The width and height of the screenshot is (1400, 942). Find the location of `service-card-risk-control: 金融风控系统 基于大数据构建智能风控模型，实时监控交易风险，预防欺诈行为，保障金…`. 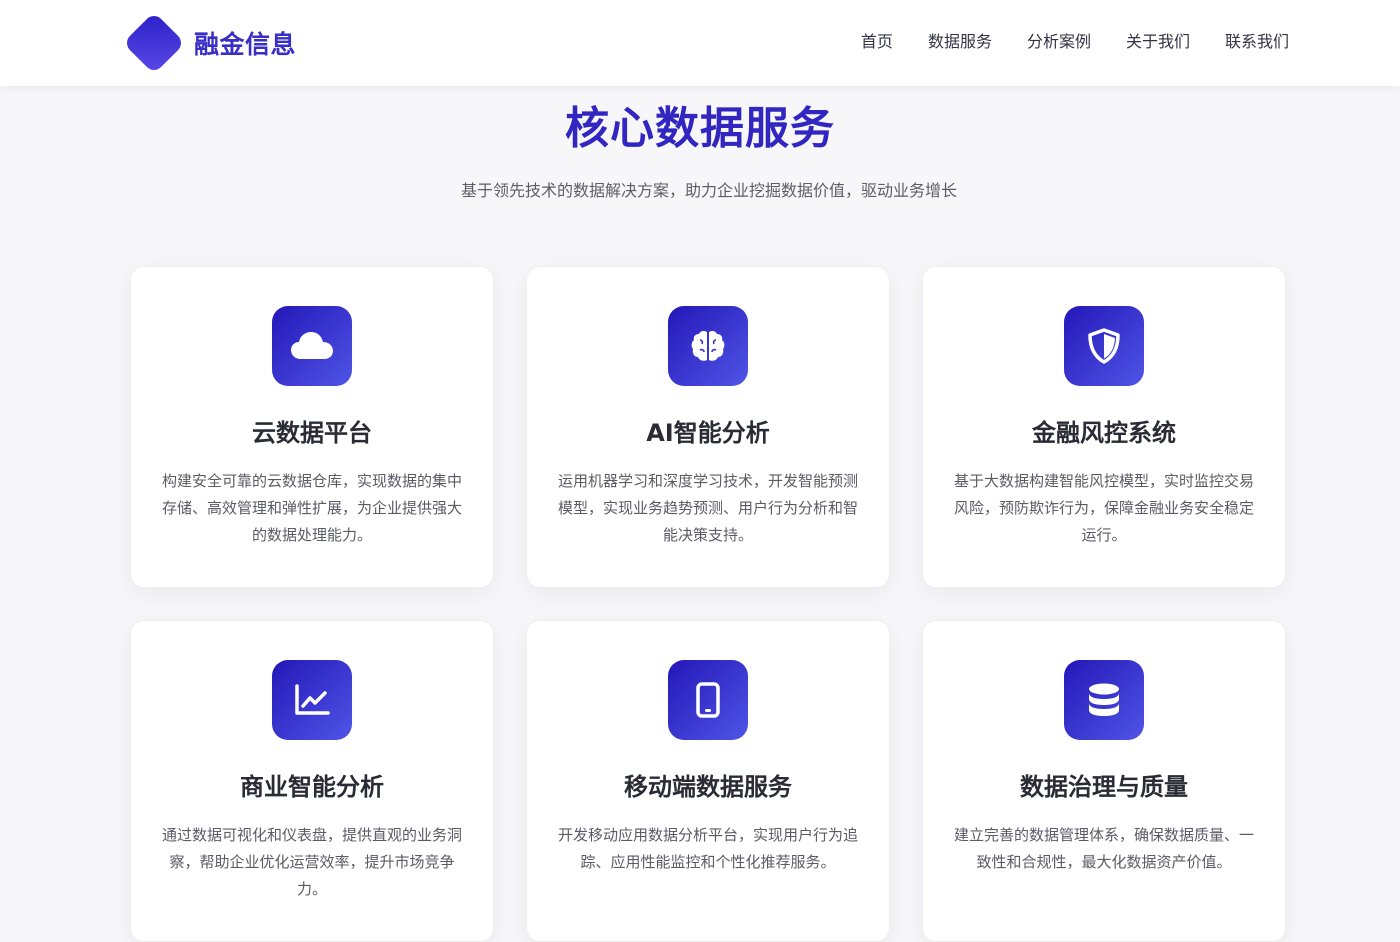

service-card-risk-control: 金融风控系统 基于大数据构建智能风控模型，实时监控交易风险，预防欺诈行为，保障金… is located at coordinates (1104, 427).